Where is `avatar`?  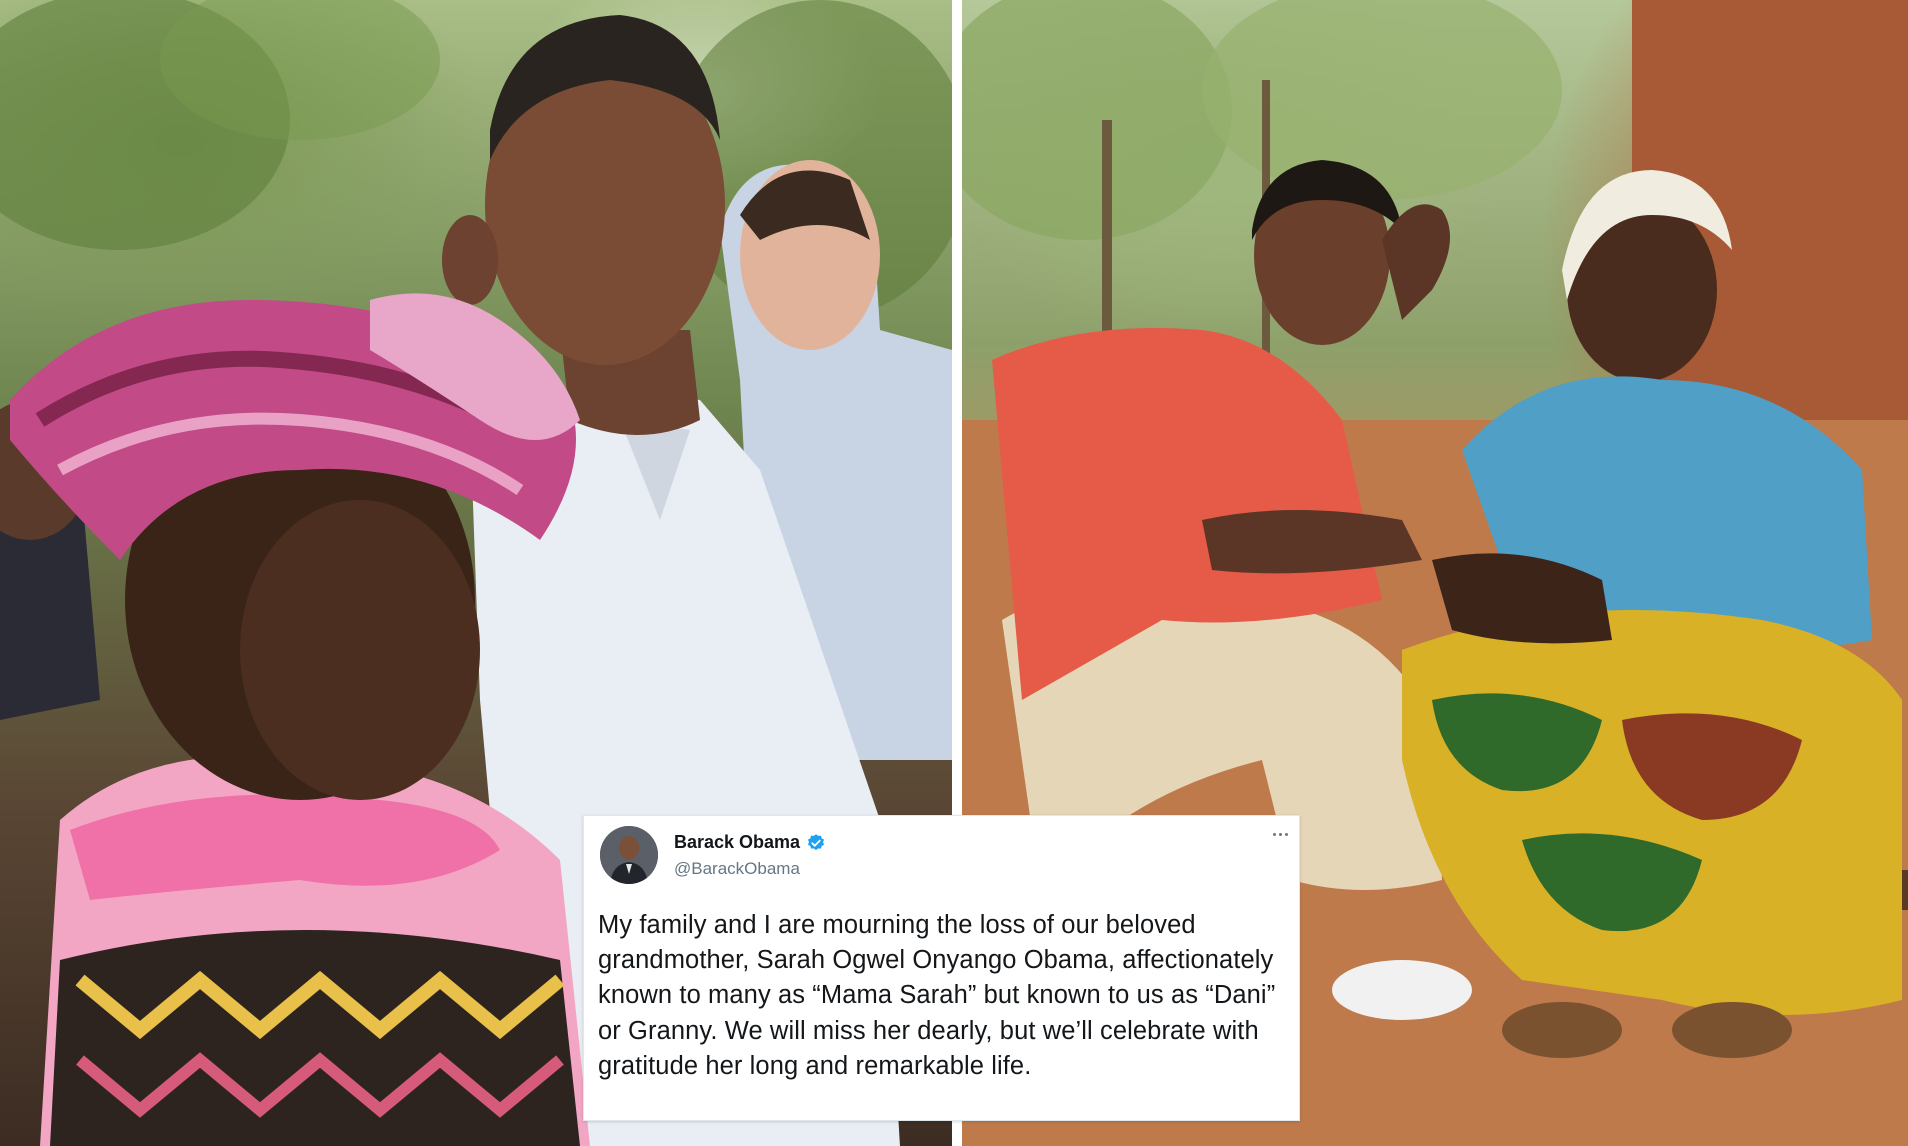
avatar is located at coordinates (629, 855).